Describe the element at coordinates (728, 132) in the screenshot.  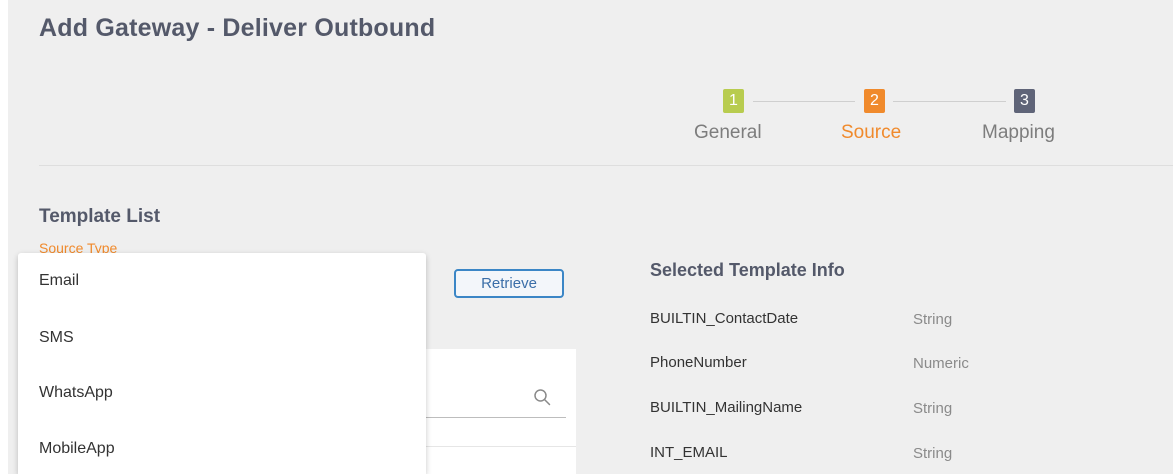
I see `step-general-label: General` at that location.